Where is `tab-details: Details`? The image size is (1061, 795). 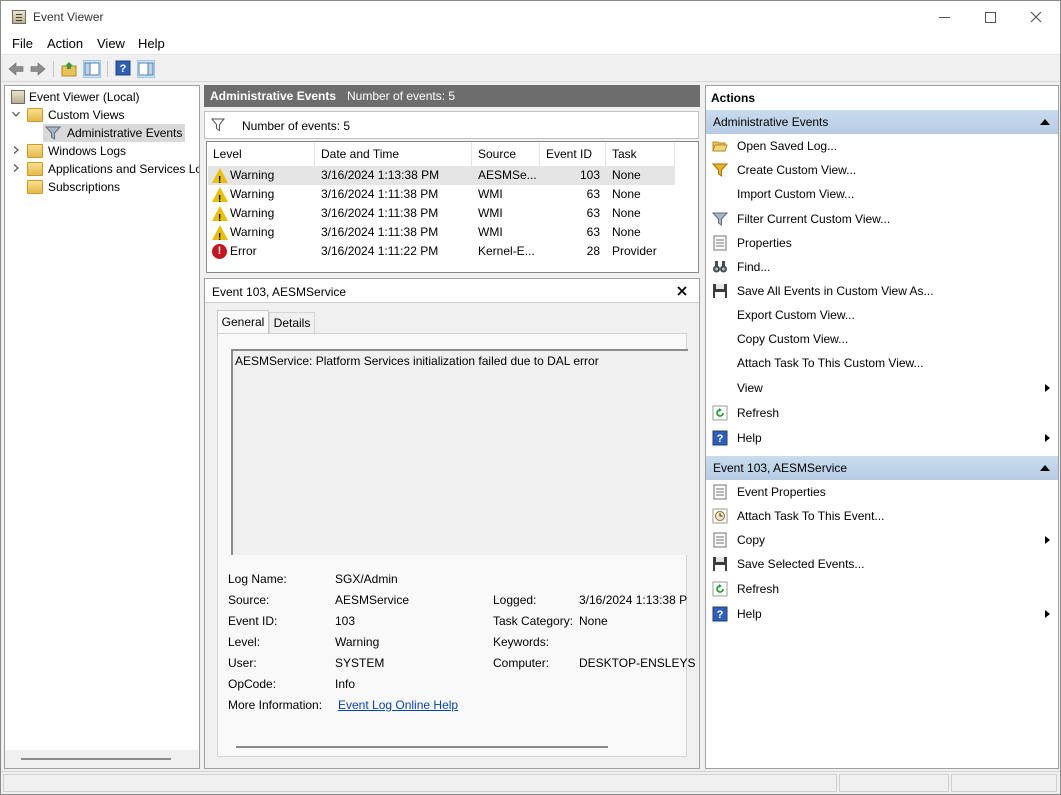 tab-details: Details is located at coordinates (292, 322).